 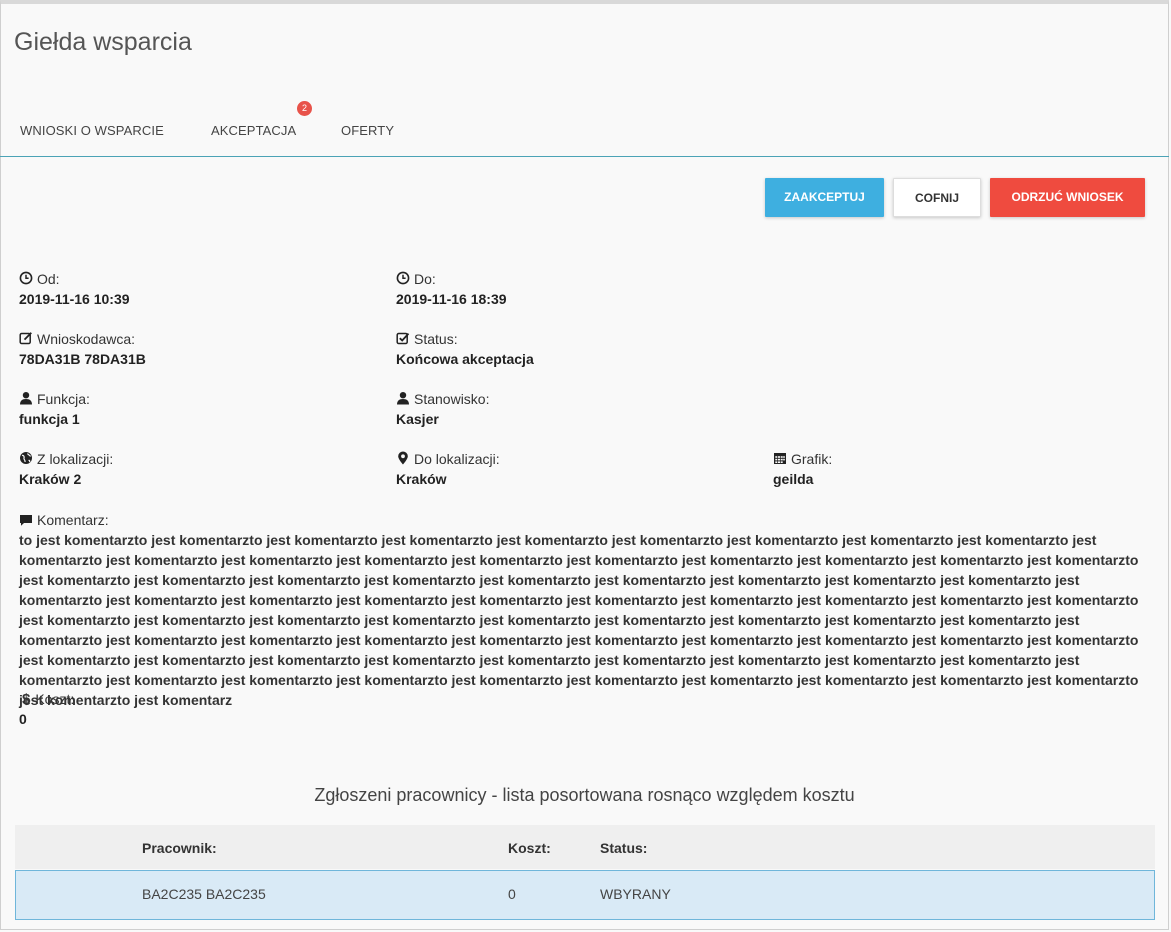 I want to click on tab-bar: WNIOSKI O WSPARCIE AKCEPTACJA 2 OFERTY, so click(x=584, y=128).